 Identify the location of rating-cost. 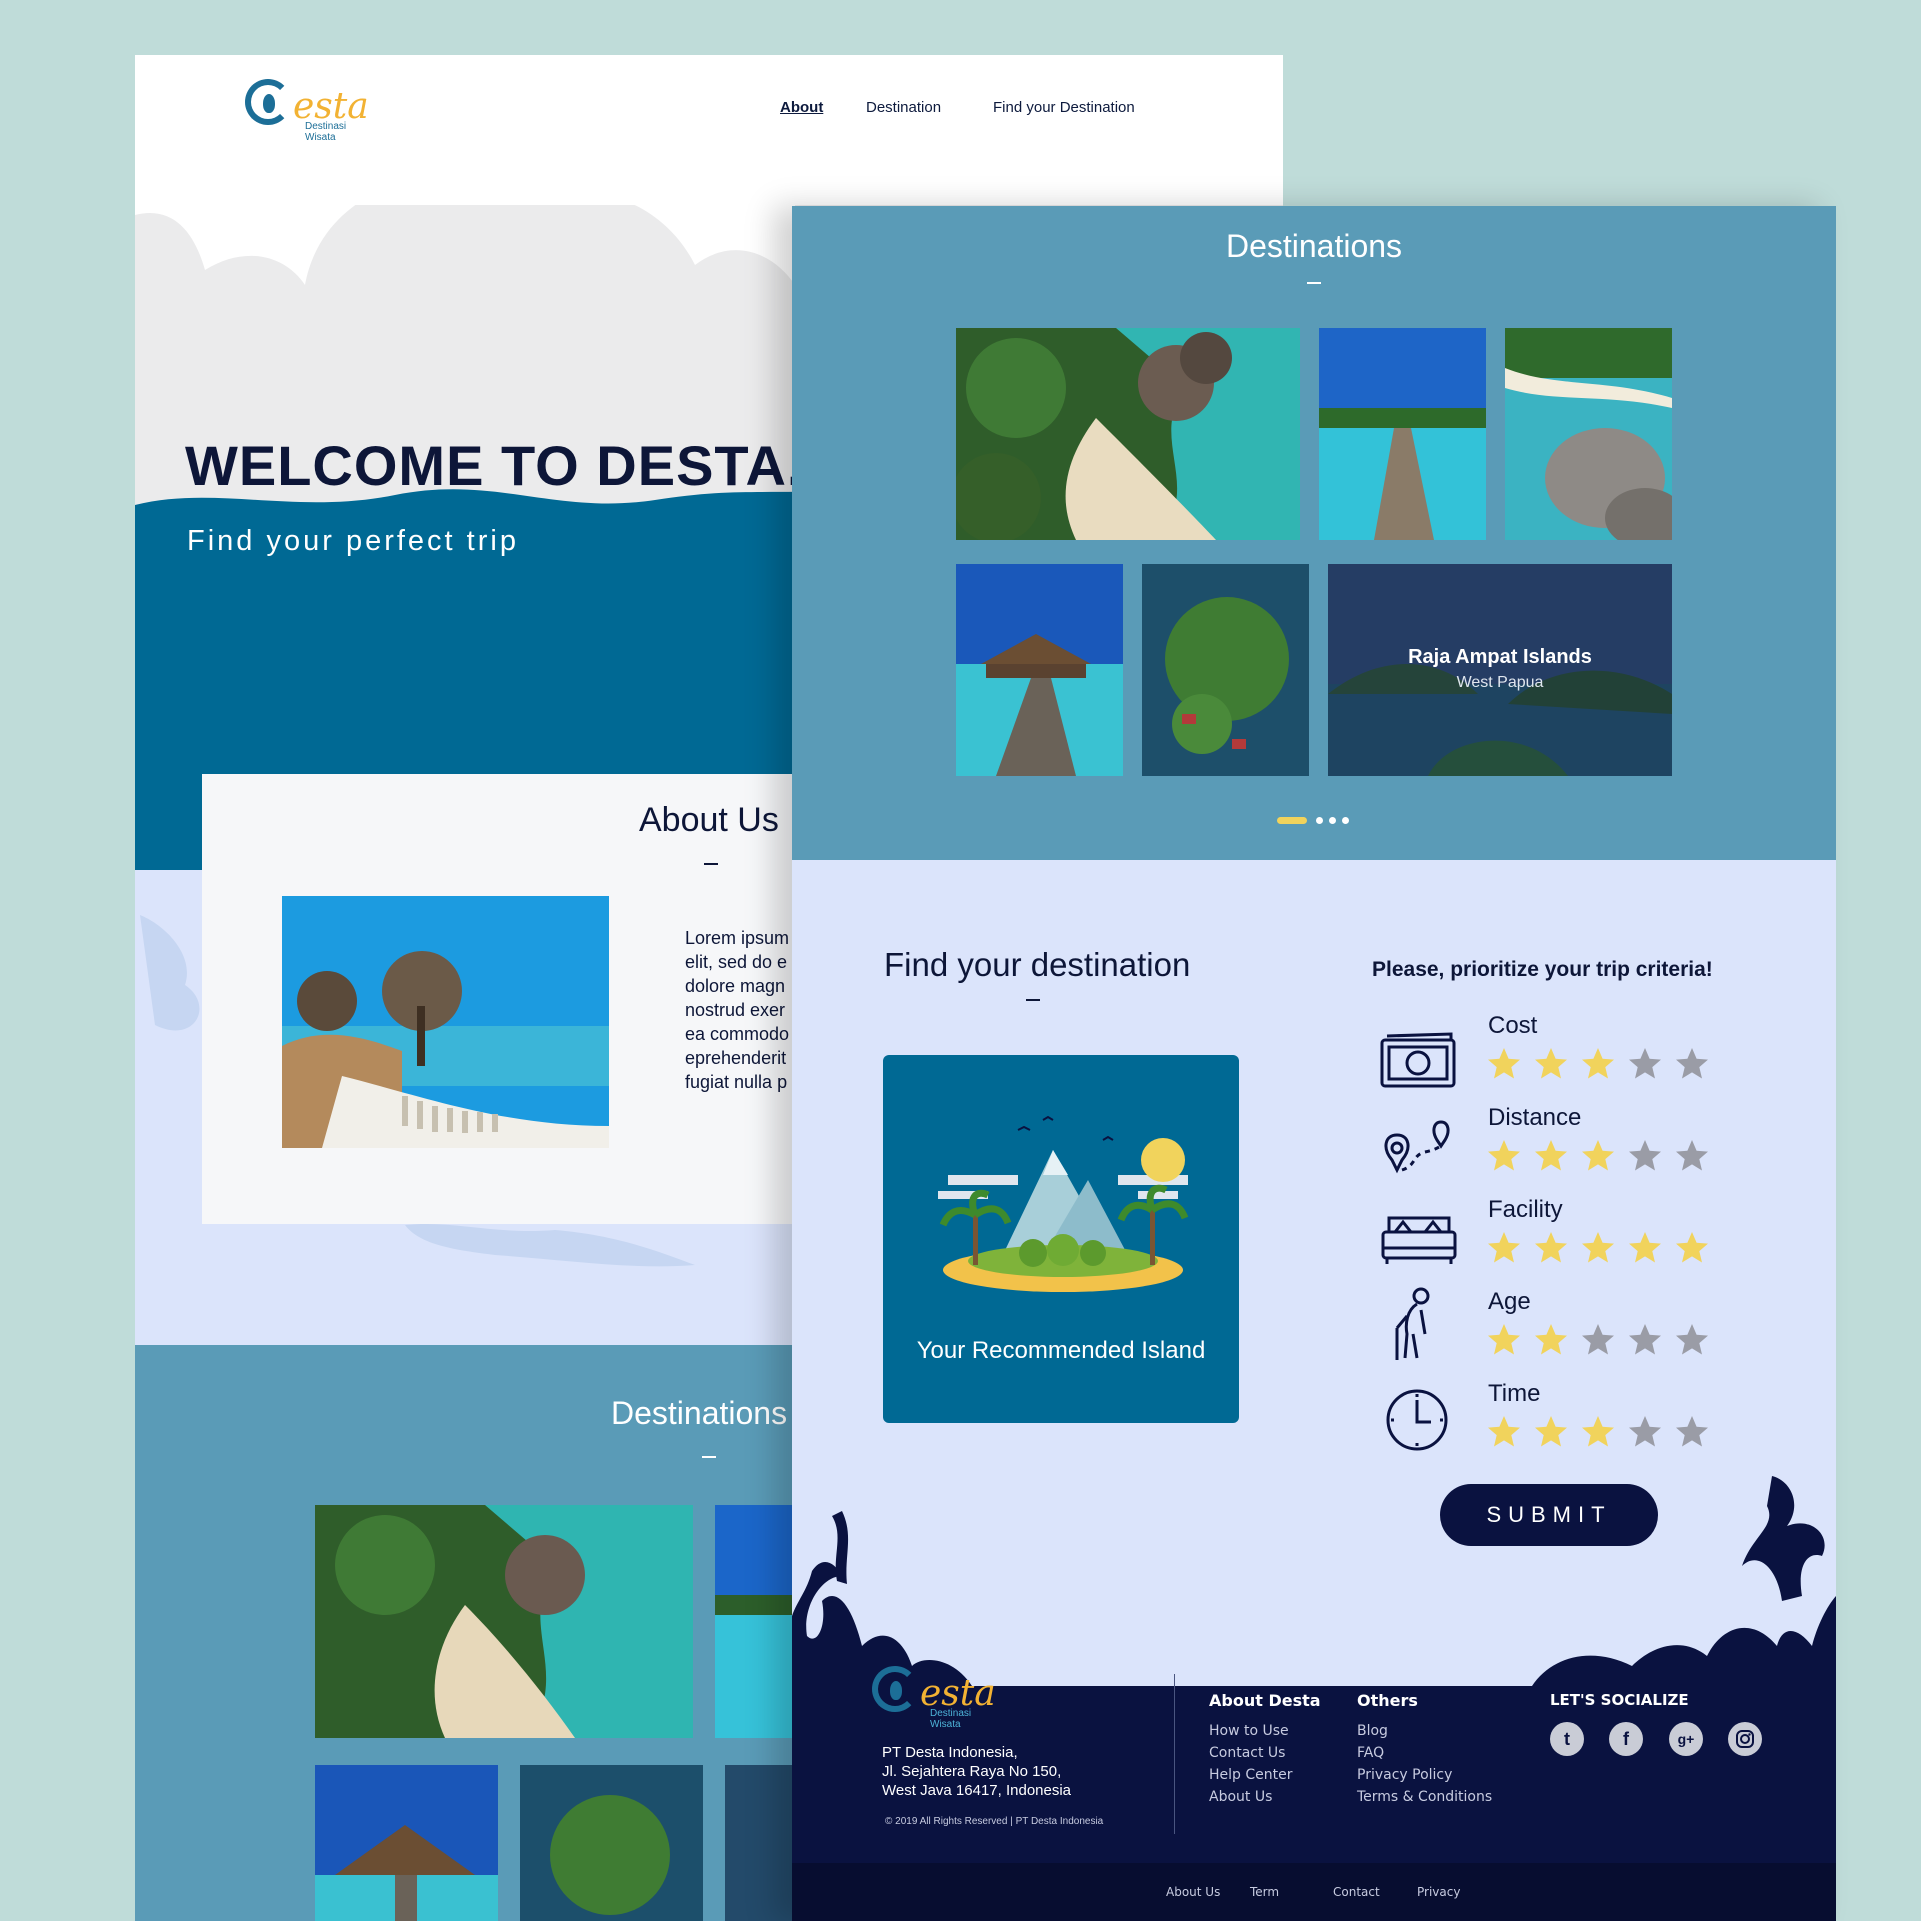
(1601, 1066).